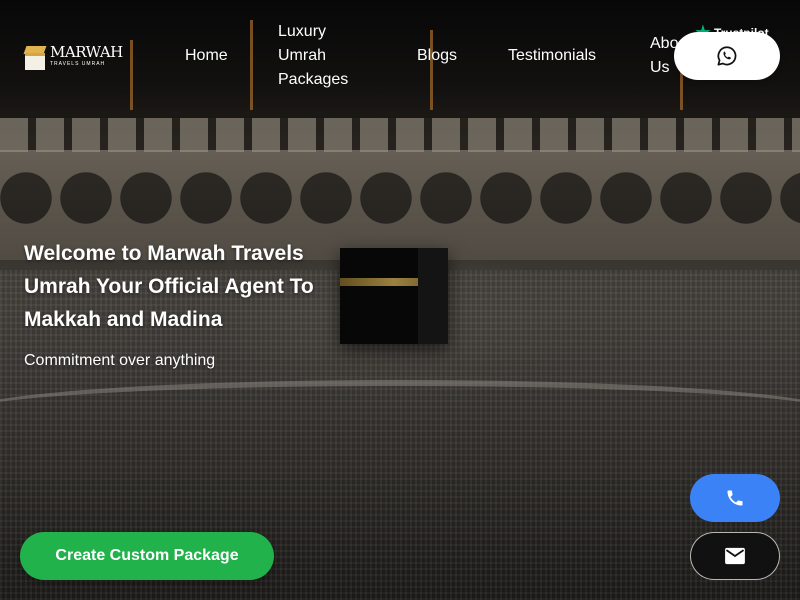 The image size is (800, 600). Describe the element at coordinates (552, 56) in the screenshot. I see `nav-testimonials: Testimonials` at that location.